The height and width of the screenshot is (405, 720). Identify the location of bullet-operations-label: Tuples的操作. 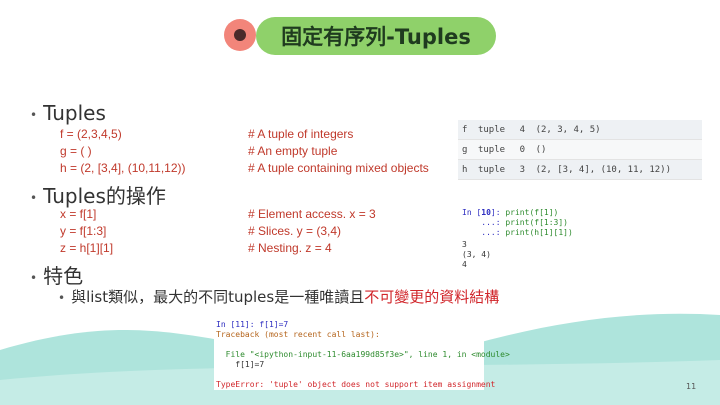
(104, 196).